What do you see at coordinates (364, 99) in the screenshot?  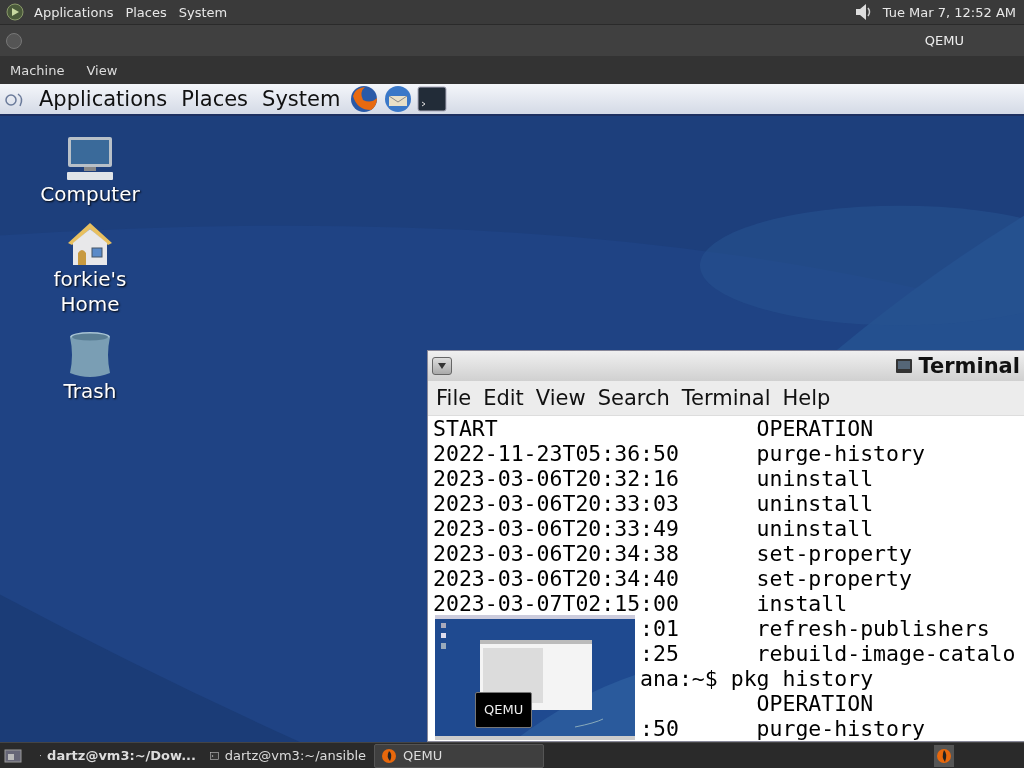 I see `globe-fox-icon` at bounding box center [364, 99].